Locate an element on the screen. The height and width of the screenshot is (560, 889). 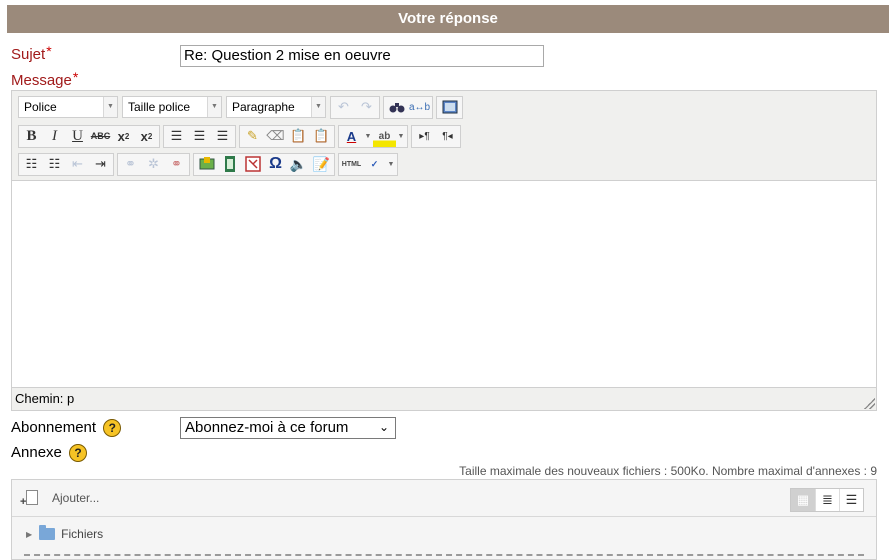
direction-group: ▸¶ ¶◂ is located at coordinates (436, 136).